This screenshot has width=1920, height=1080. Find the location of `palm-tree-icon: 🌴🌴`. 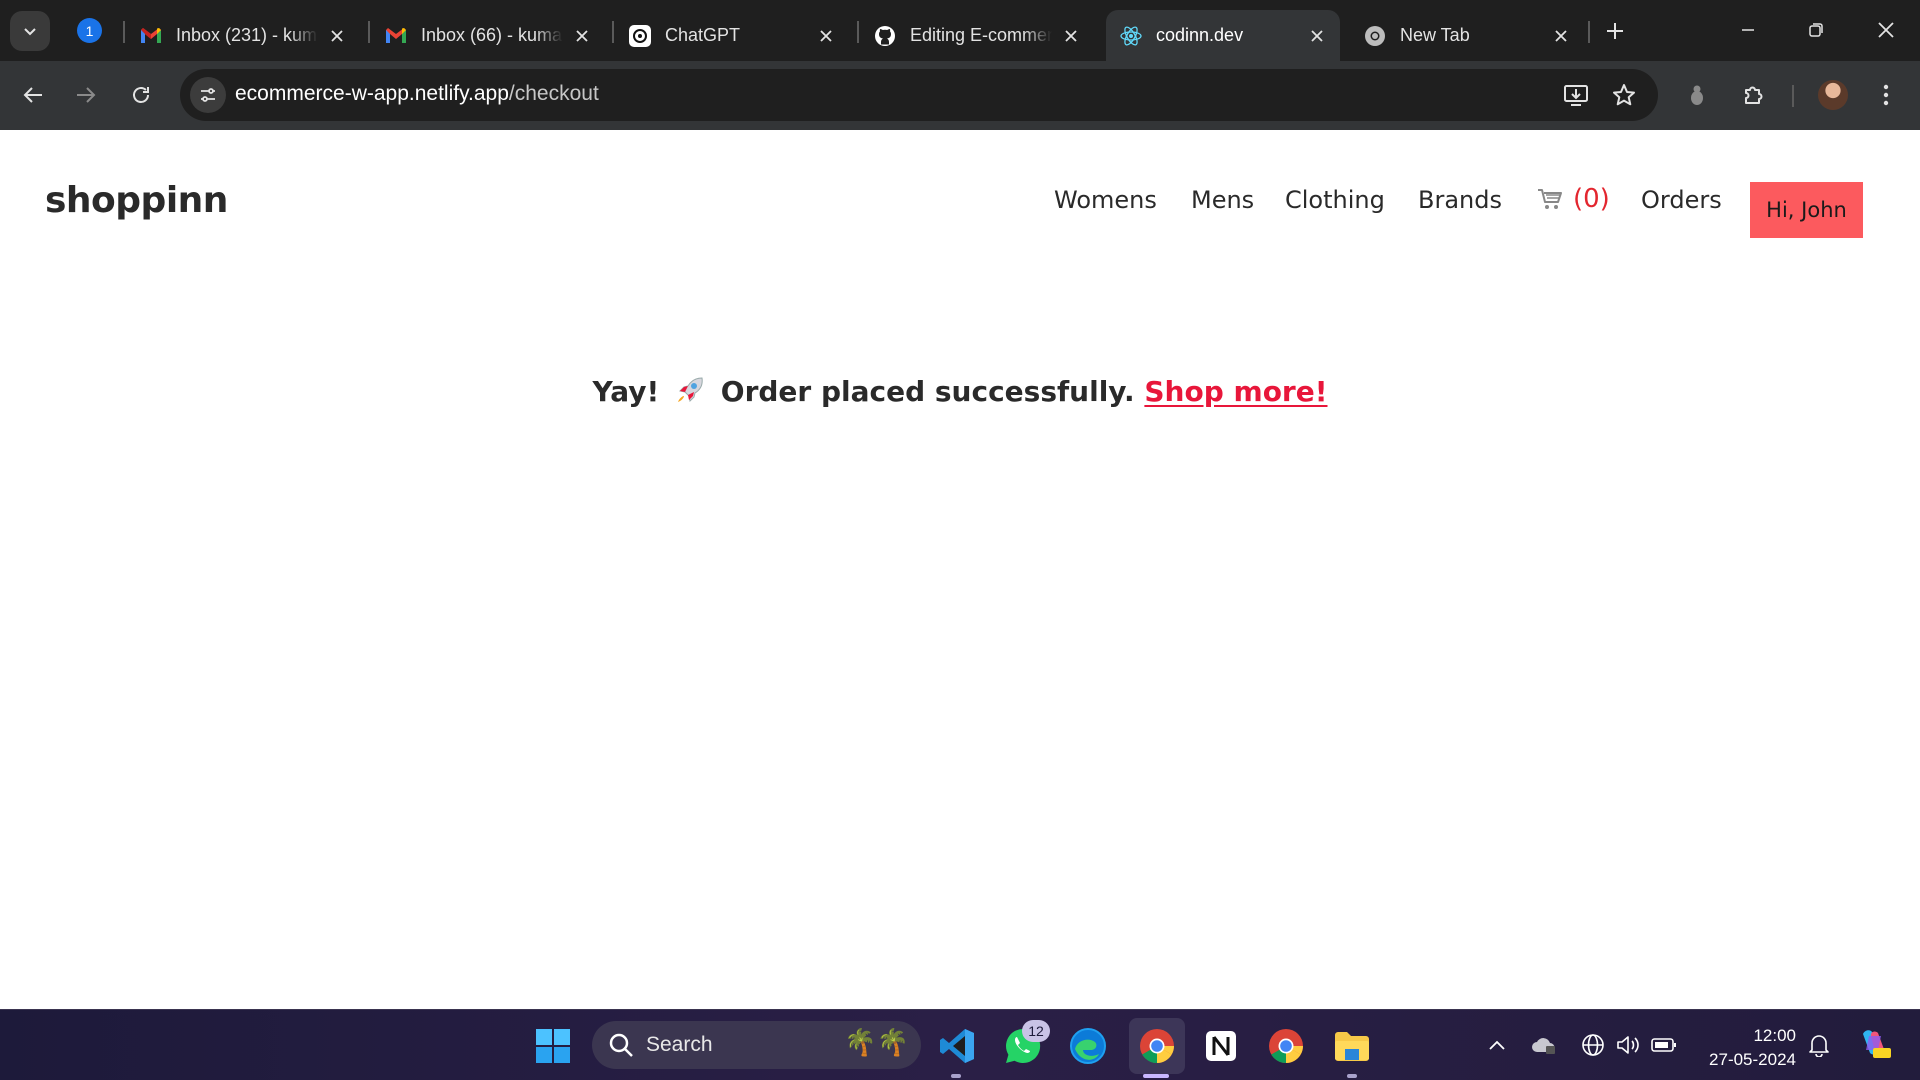

palm-tree-icon: 🌴🌴 is located at coordinates (876, 1042).